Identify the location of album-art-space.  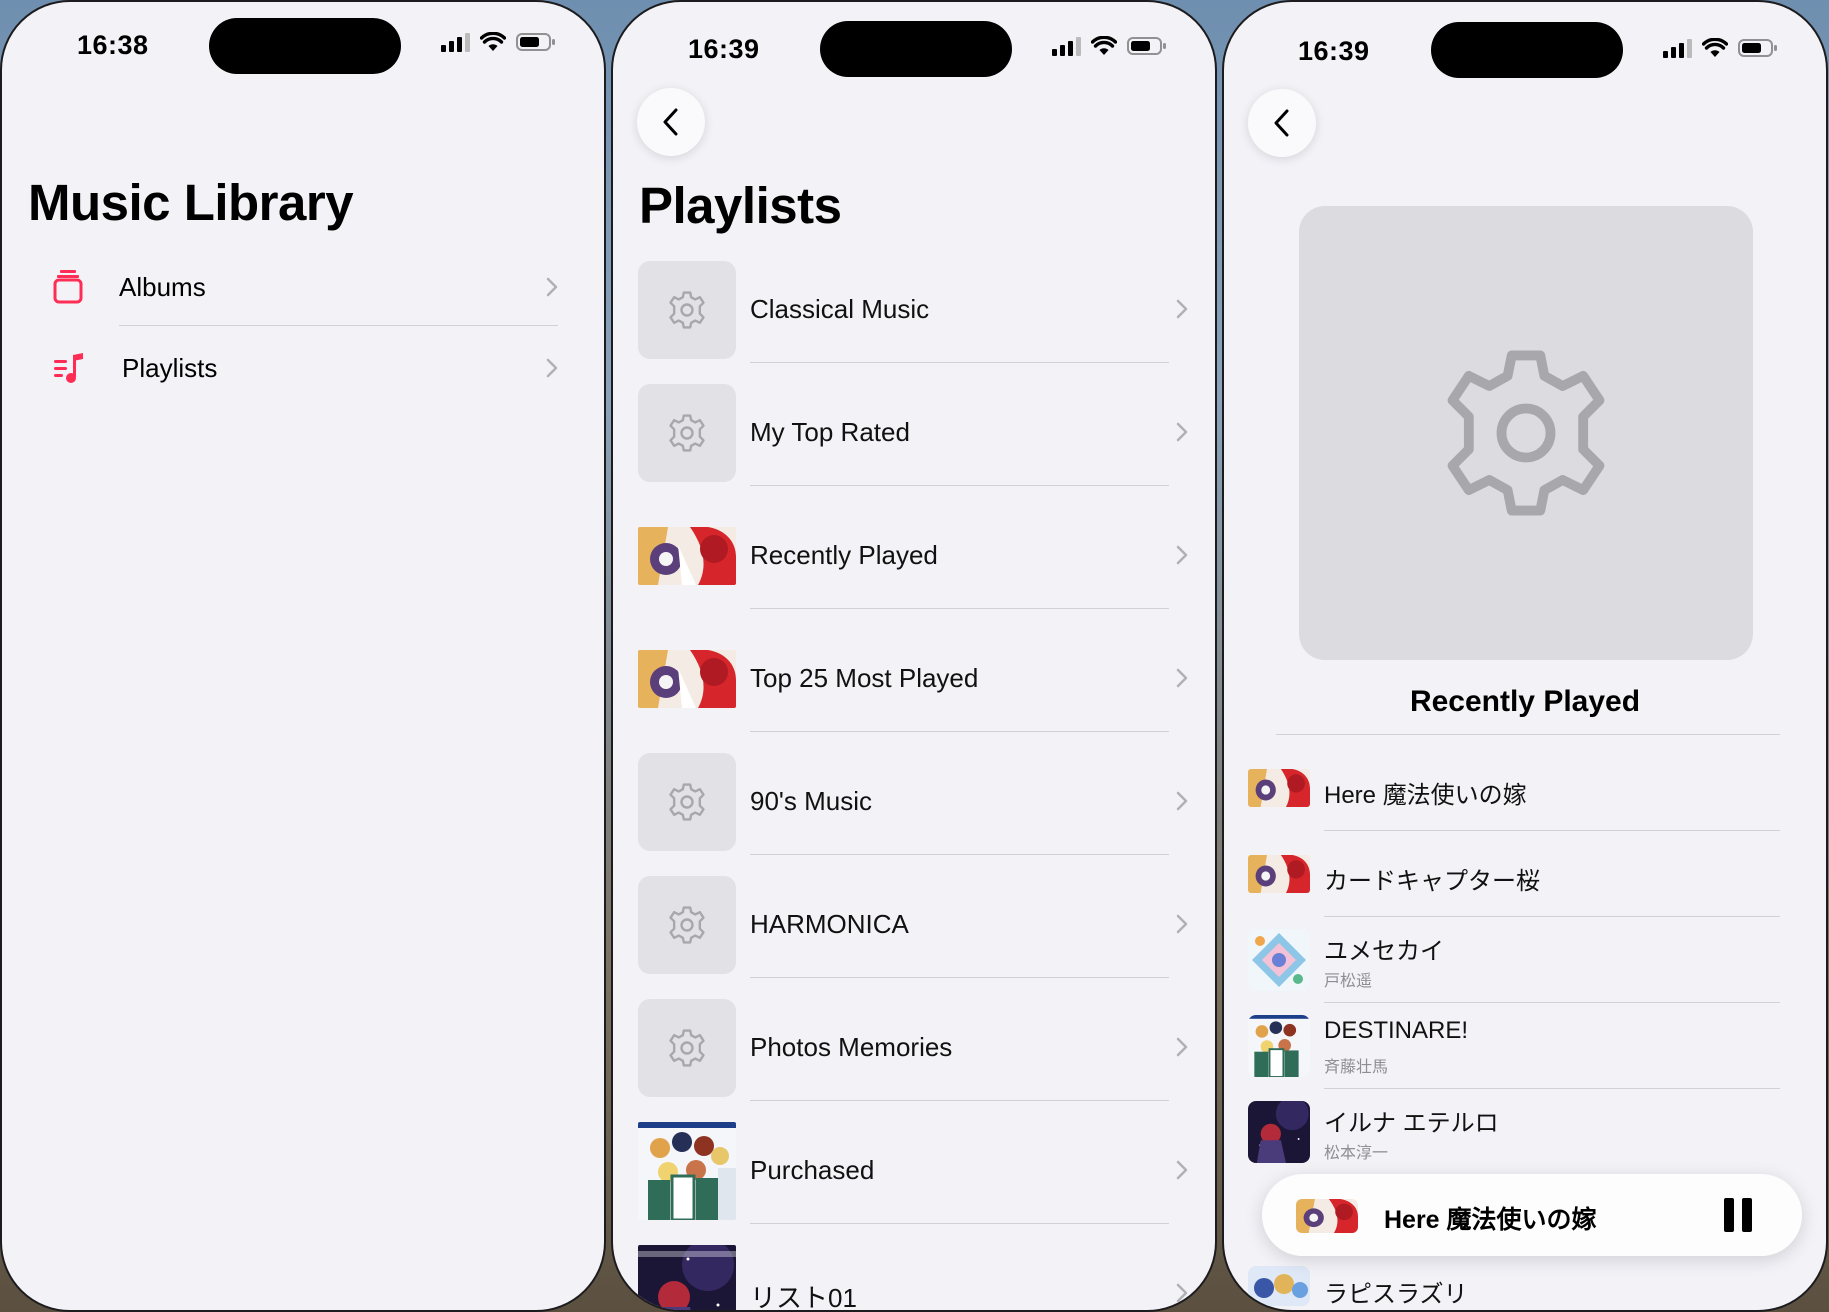
(687, 1277).